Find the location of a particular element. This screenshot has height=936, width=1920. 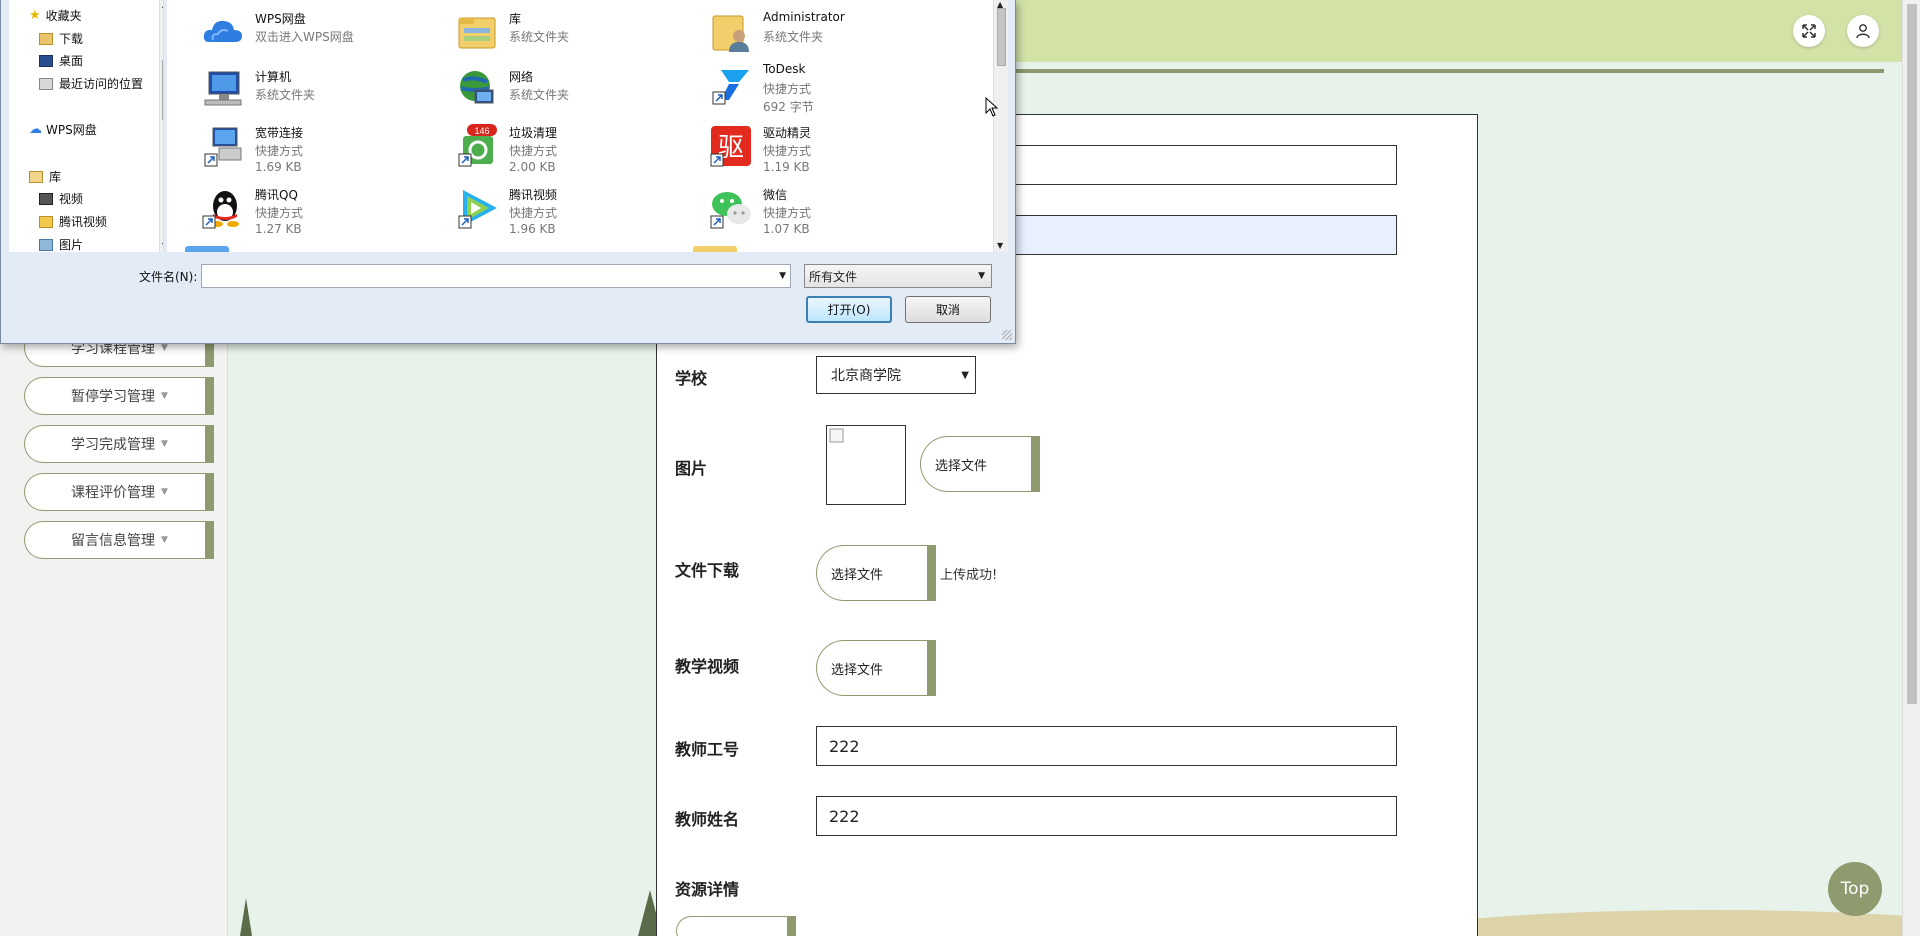

user-icon is located at coordinates (1863, 31).